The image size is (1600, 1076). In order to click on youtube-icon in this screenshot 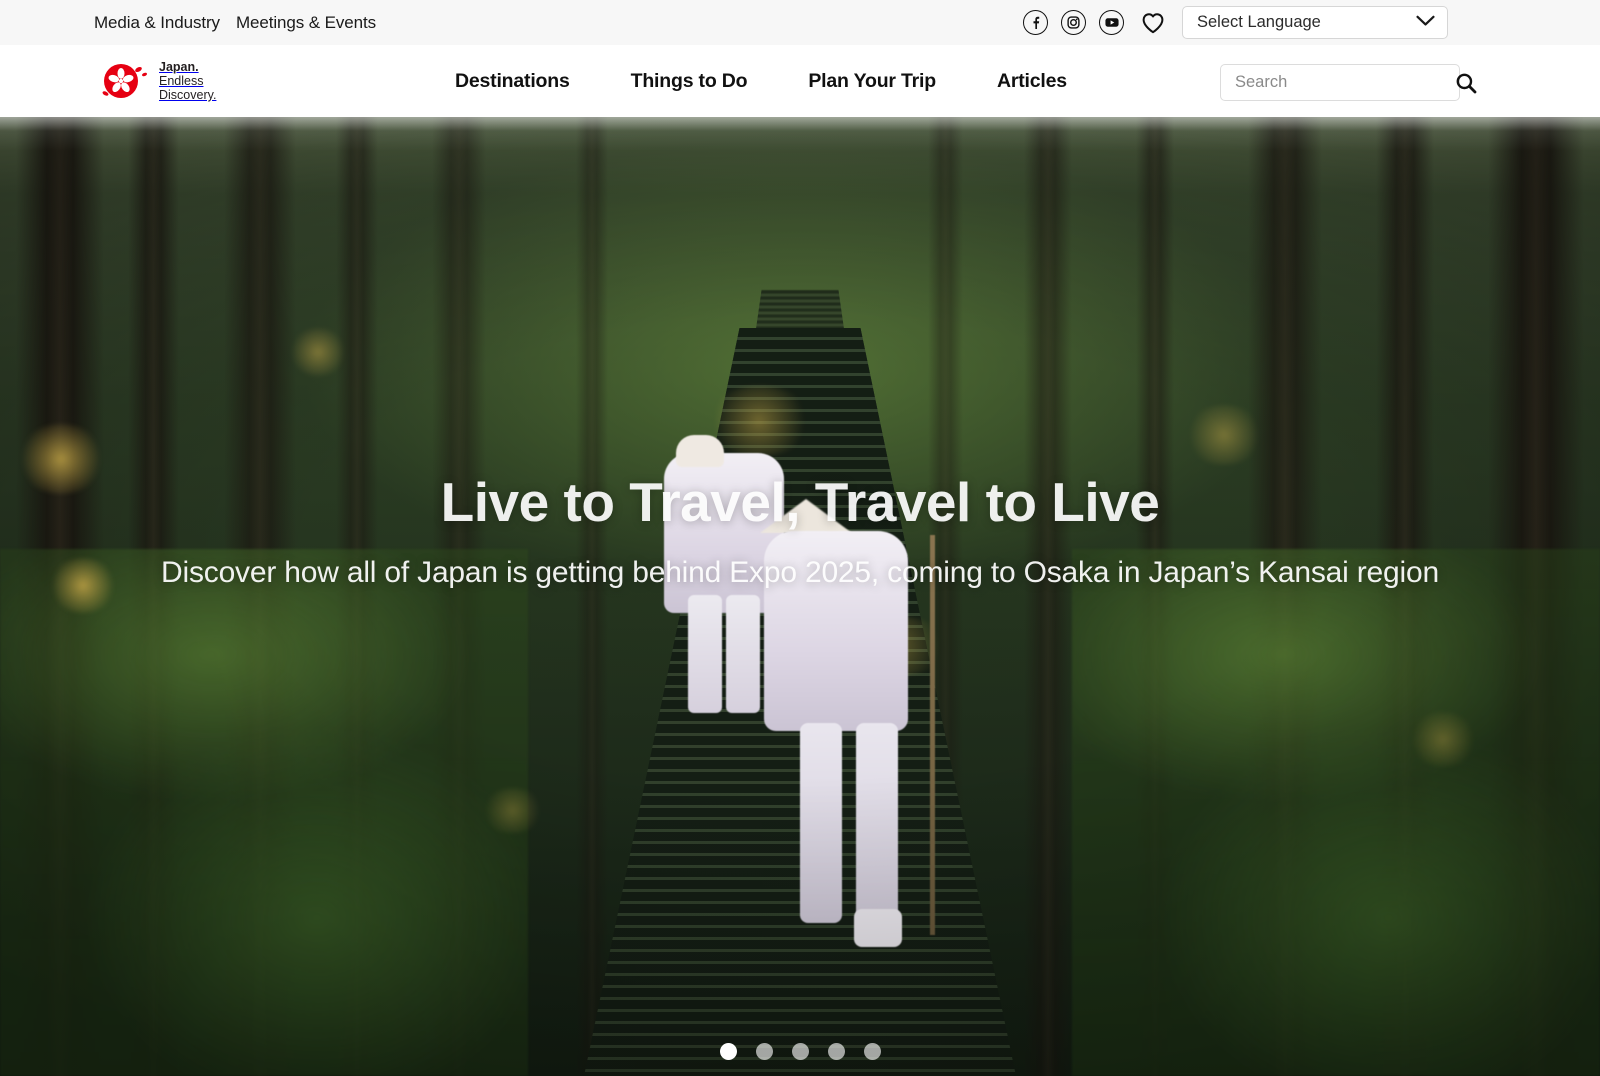, I will do `click(1111, 22)`.